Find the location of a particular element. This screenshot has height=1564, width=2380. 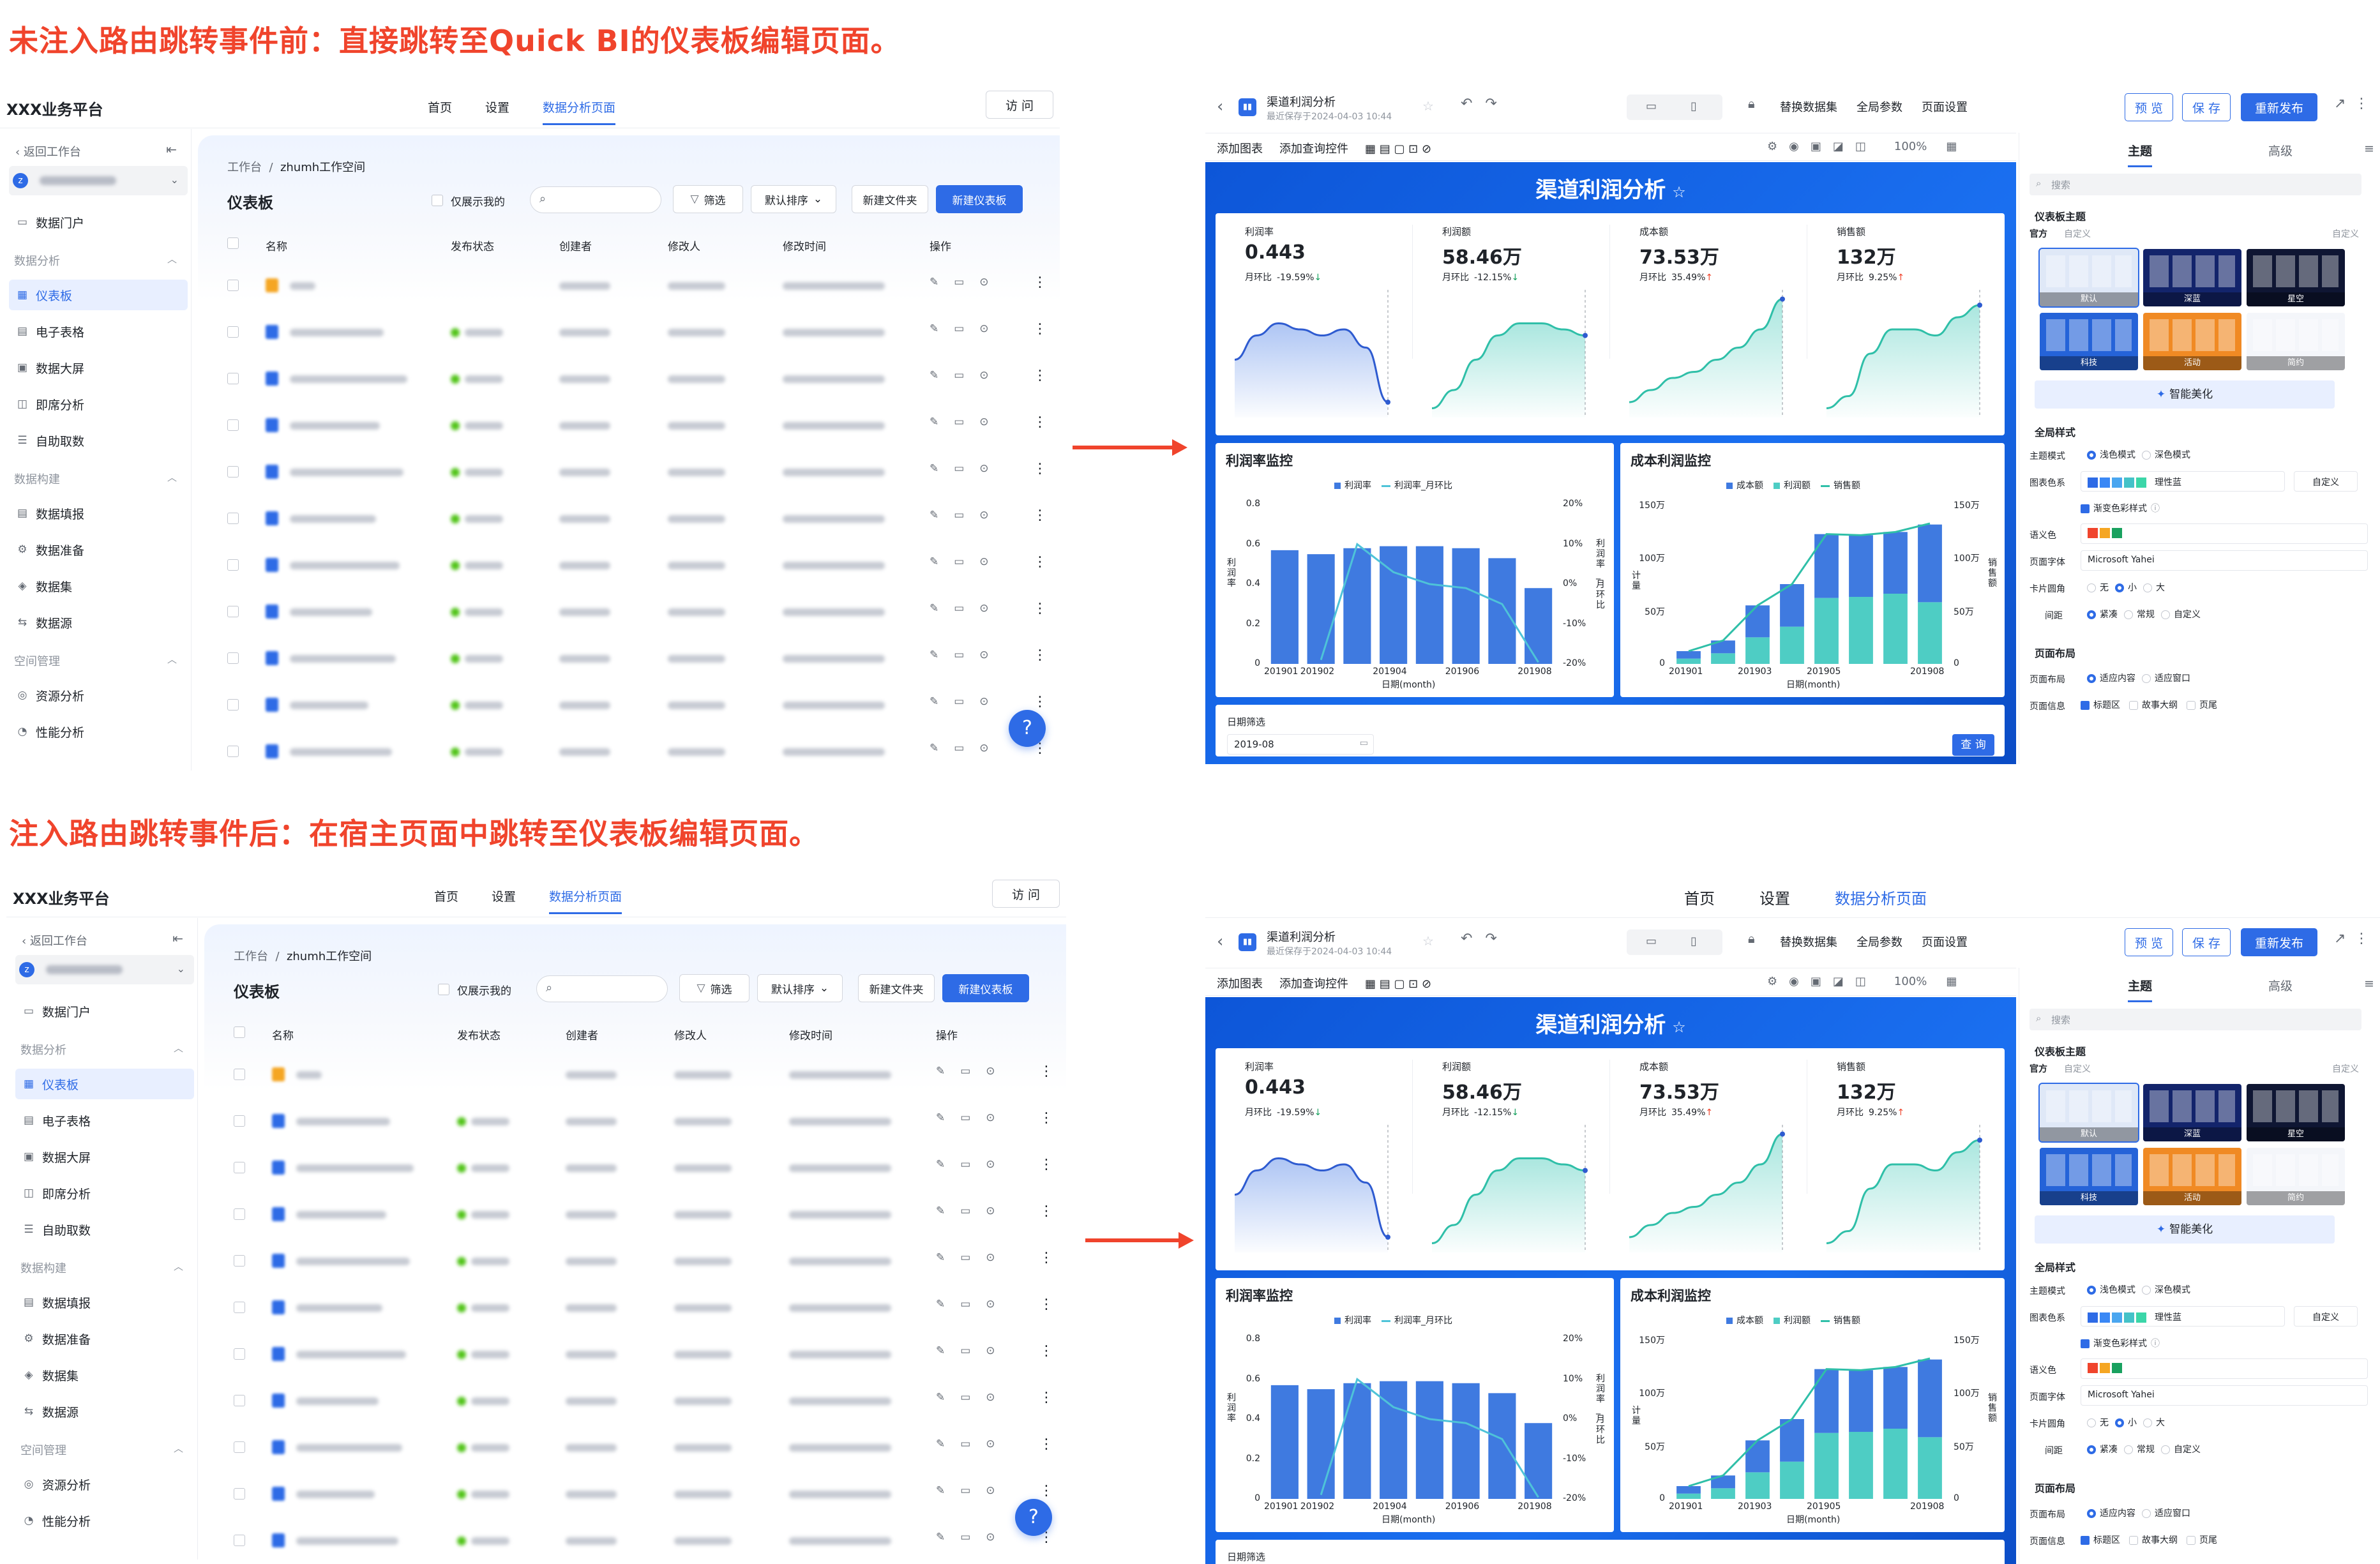

theme-tab-official: 官方 is located at coordinates (2038, 233).